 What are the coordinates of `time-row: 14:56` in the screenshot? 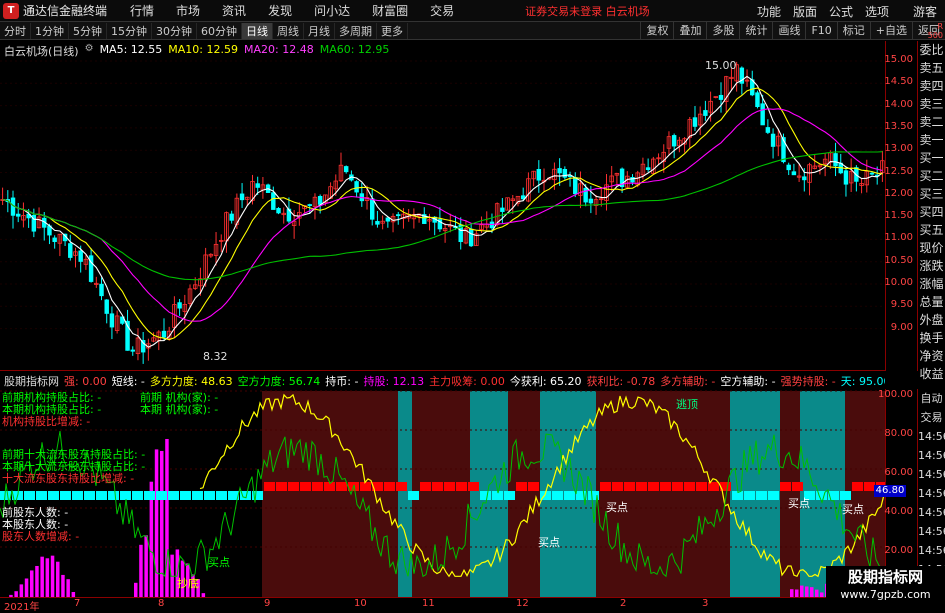 It's located at (931, 531).